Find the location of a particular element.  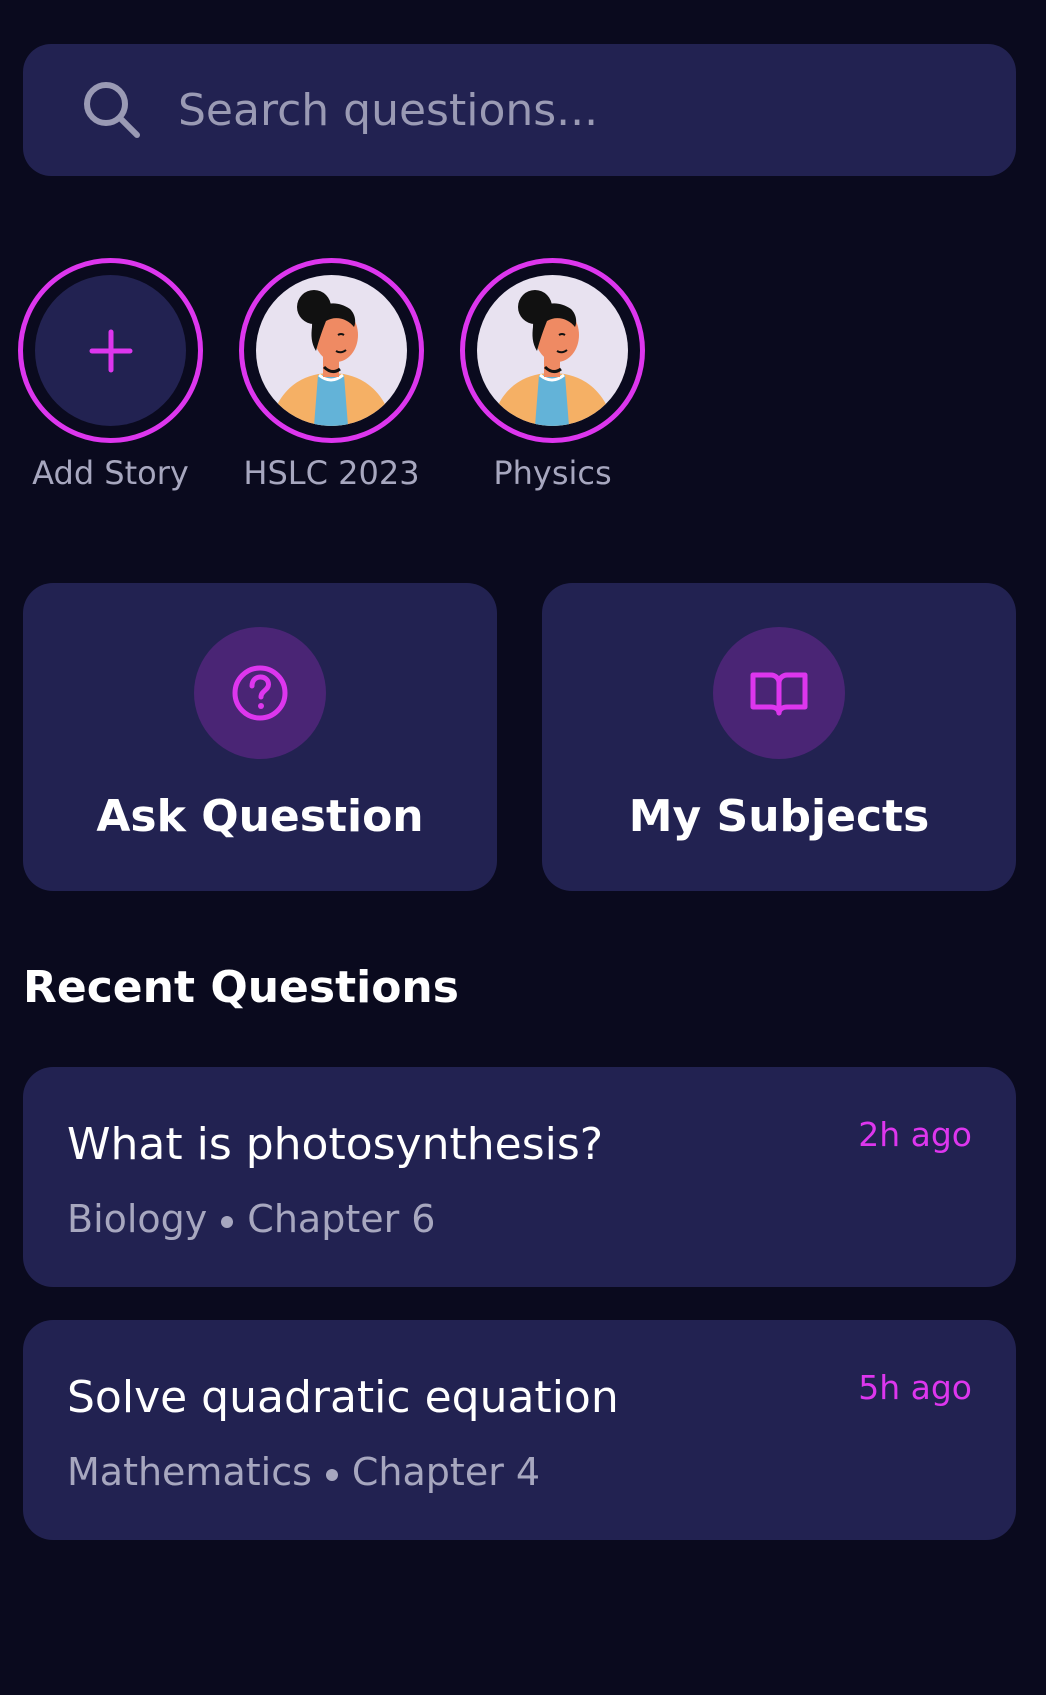

plus-icon is located at coordinates (110, 350).